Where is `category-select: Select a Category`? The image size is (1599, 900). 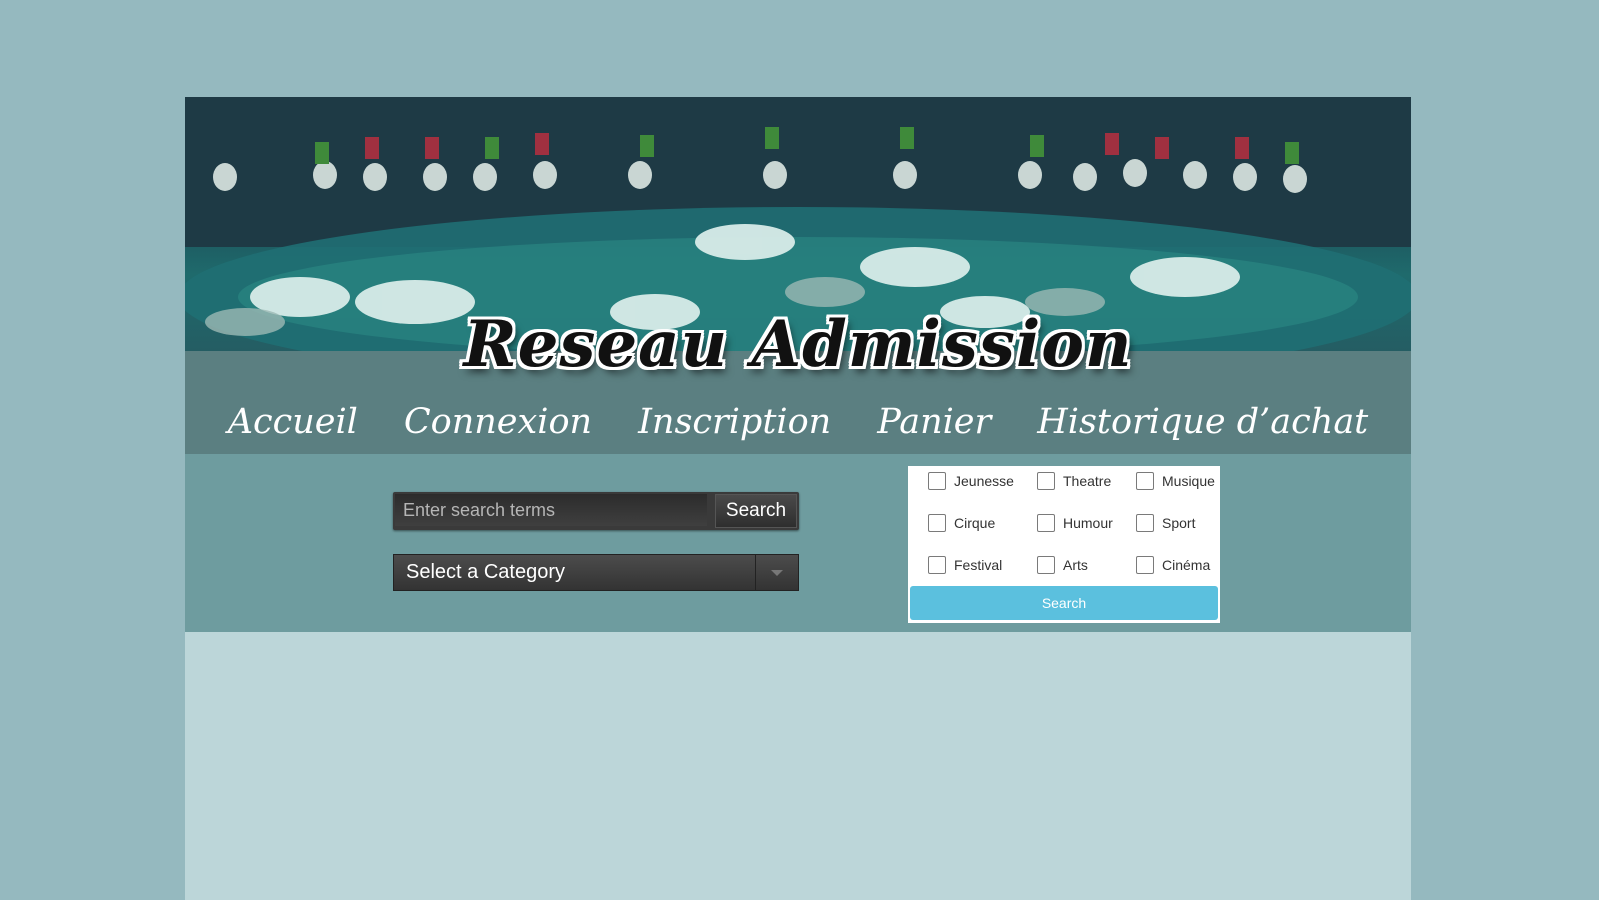 category-select: Select a Category is located at coordinates (596, 572).